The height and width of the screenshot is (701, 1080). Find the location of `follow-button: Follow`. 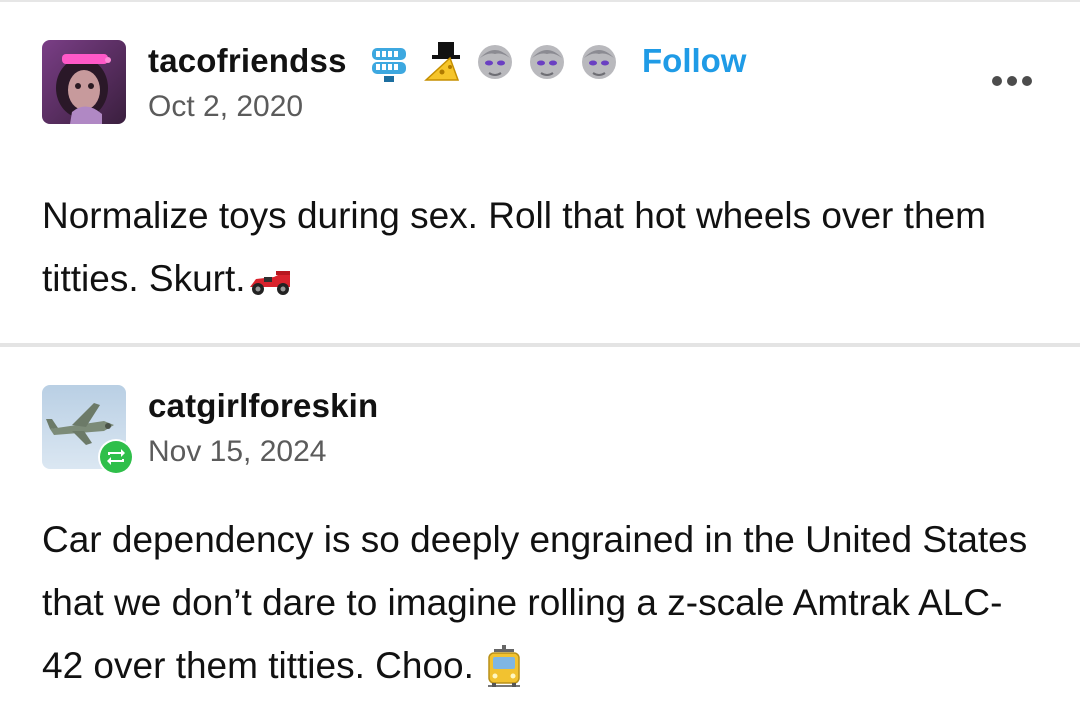

follow-button: Follow is located at coordinates (694, 61).